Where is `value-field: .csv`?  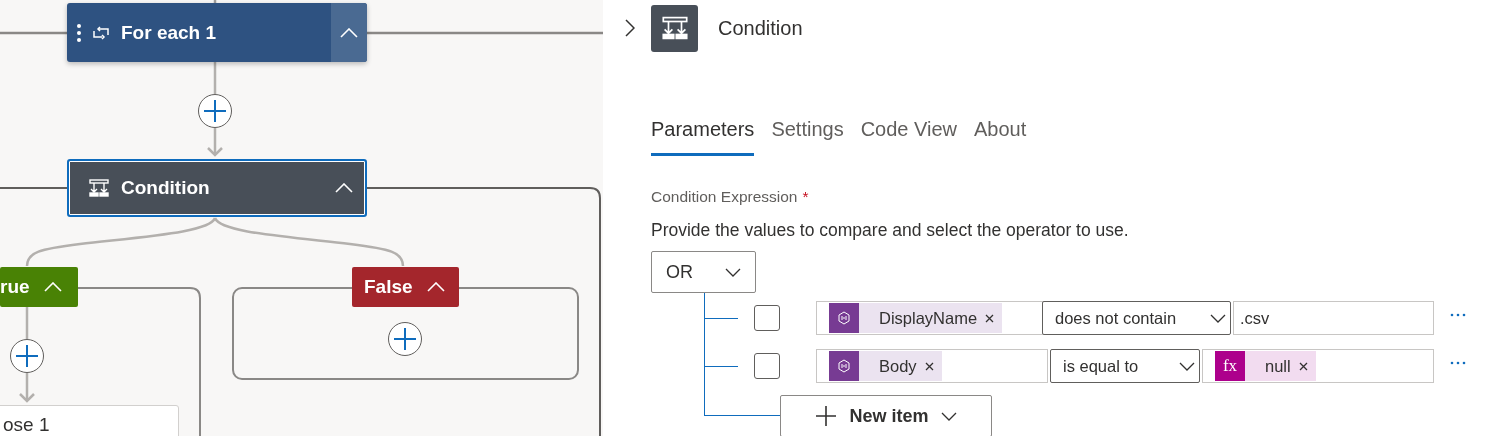
value-field: .csv is located at coordinates (1333, 318).